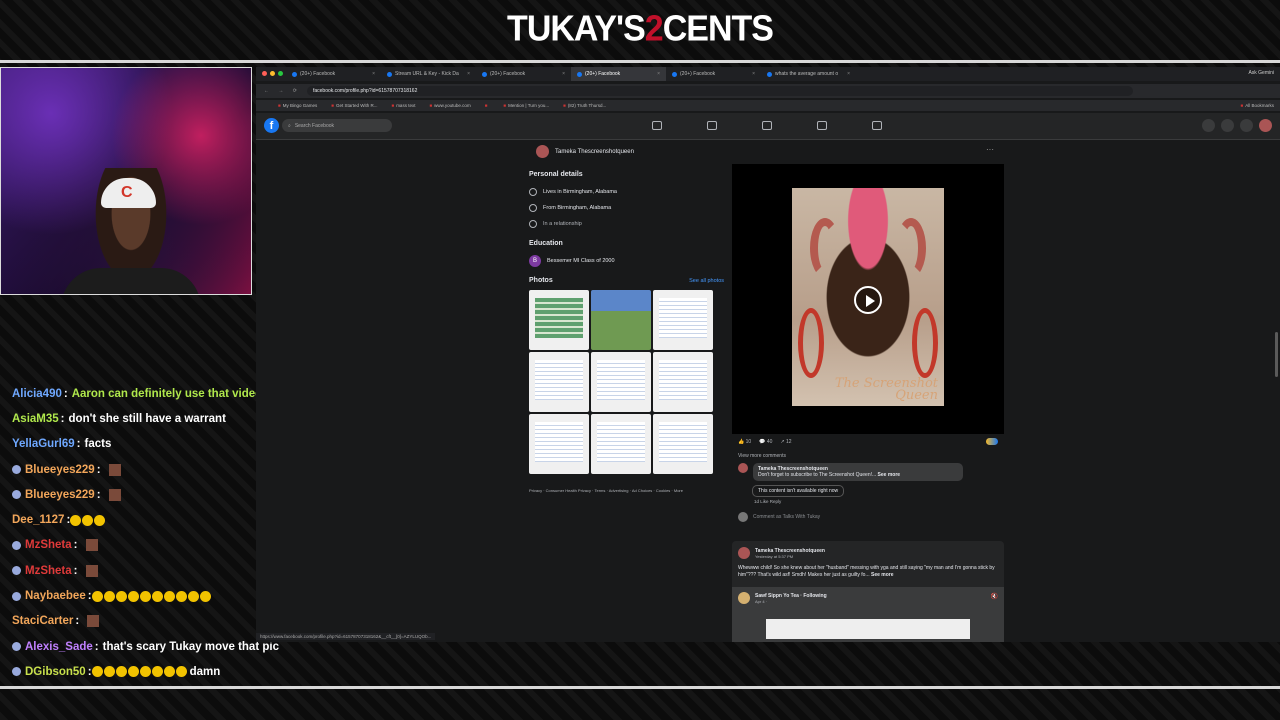  Describe the element at coordinates (868, 614) in the screenshot. I see `shared-post: Sawf Sippn Yo Tea · Following Apr 4 · 🔇` at that location.